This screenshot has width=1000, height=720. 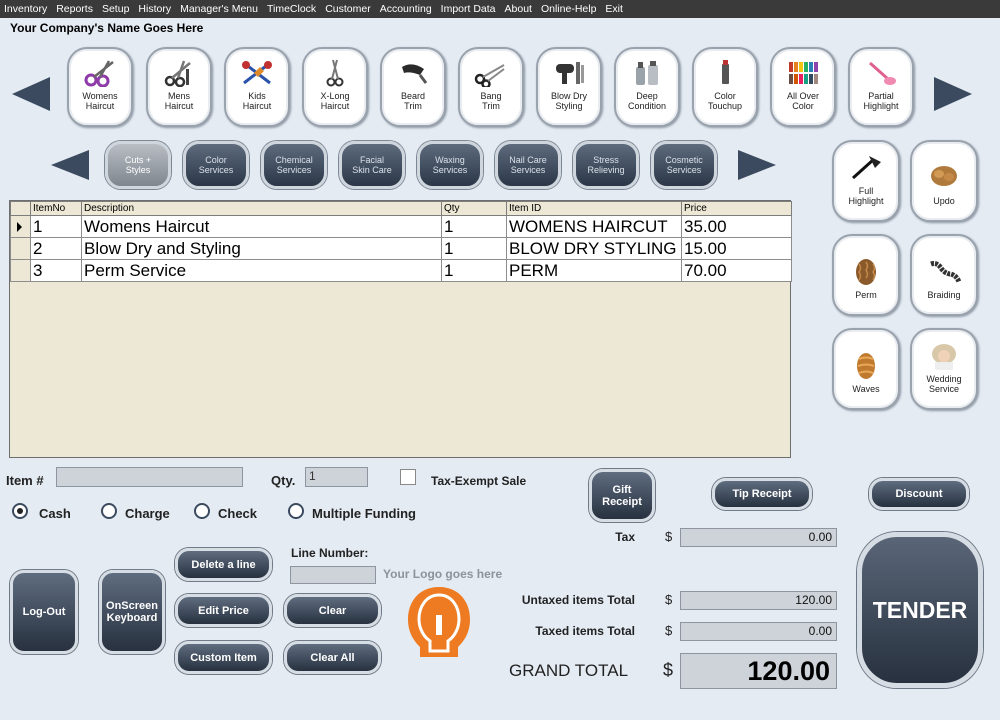 I want to click on category-stress-relieving: Stress Relieving, so click(x=606, y=165).